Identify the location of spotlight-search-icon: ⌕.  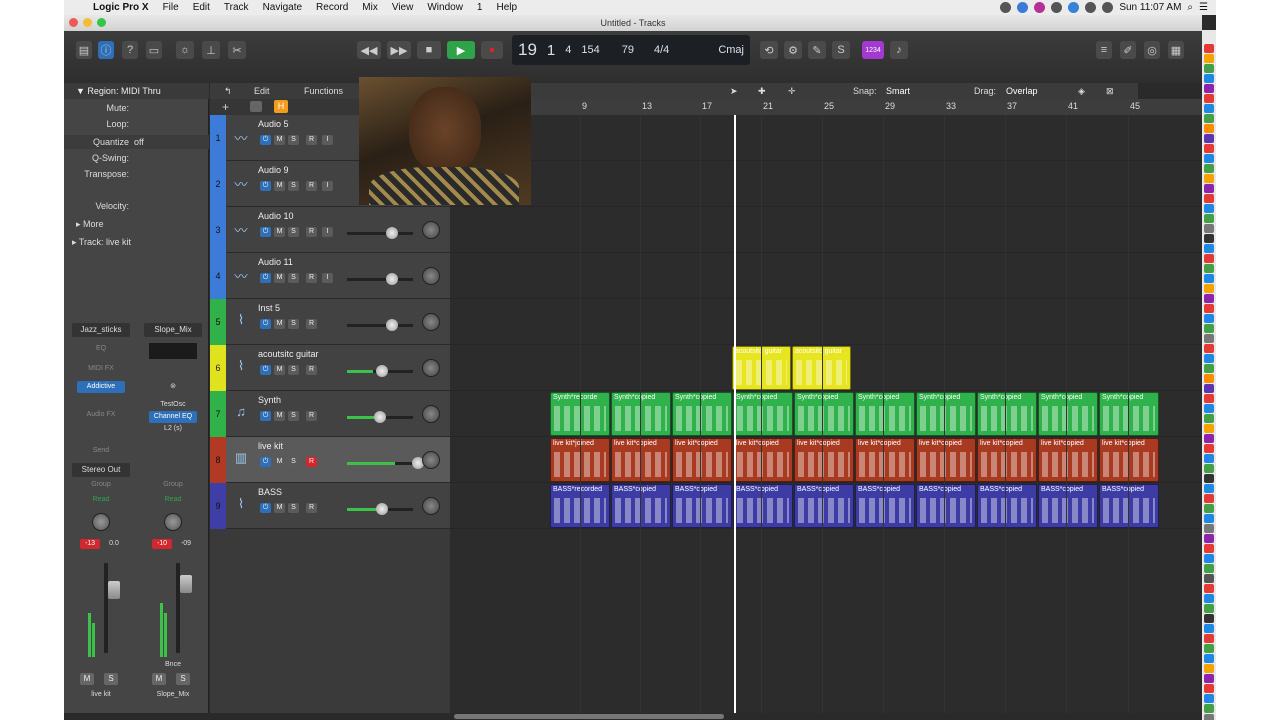
(1190, 7).